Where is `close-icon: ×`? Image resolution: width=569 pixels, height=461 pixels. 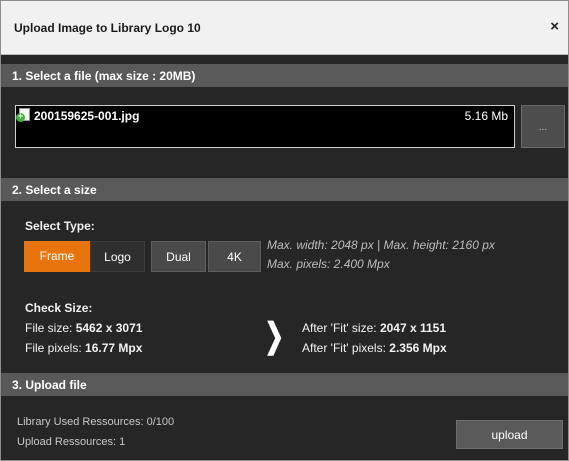
close-icon: × is located at coordinates (554, 26).